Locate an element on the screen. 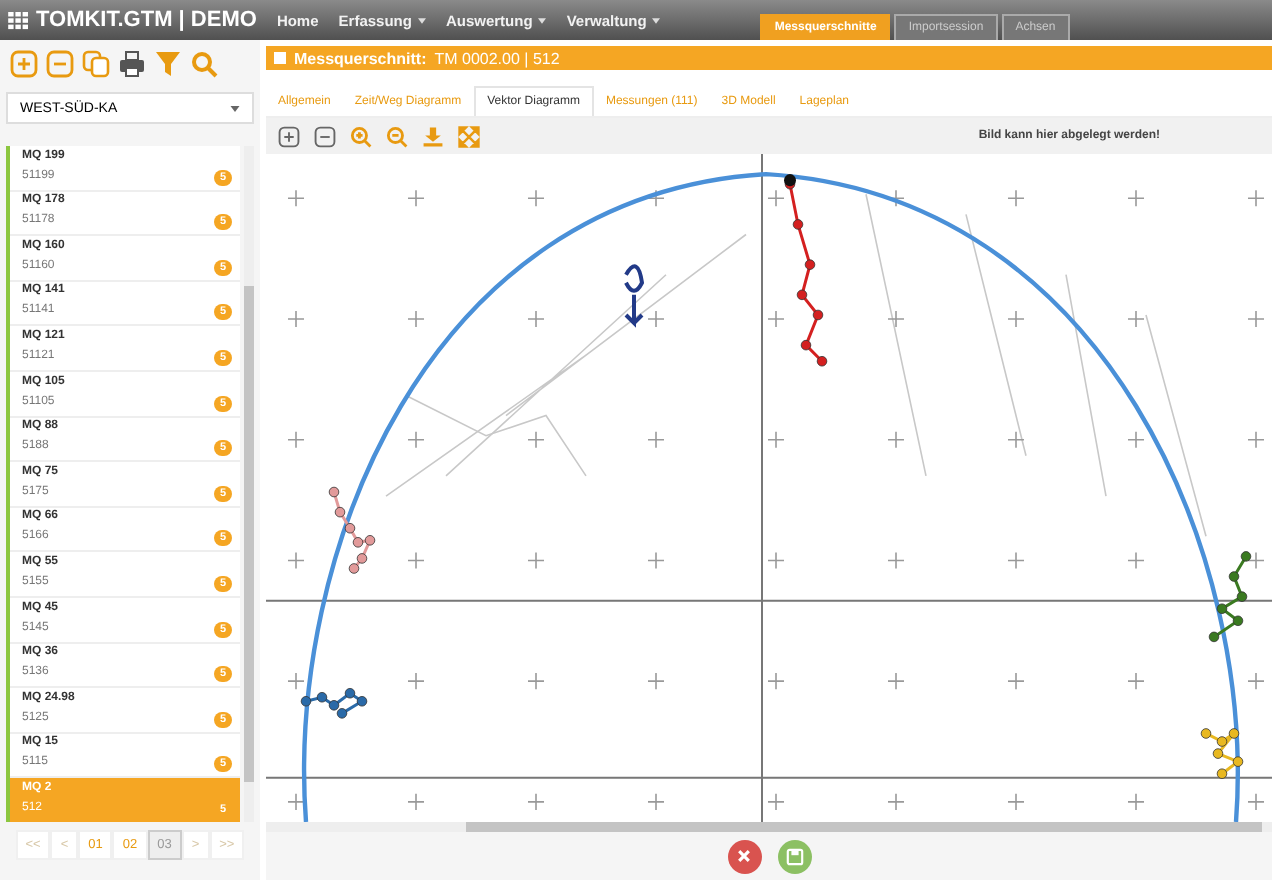  expand-all-icon is located at coordinates (24, 64).